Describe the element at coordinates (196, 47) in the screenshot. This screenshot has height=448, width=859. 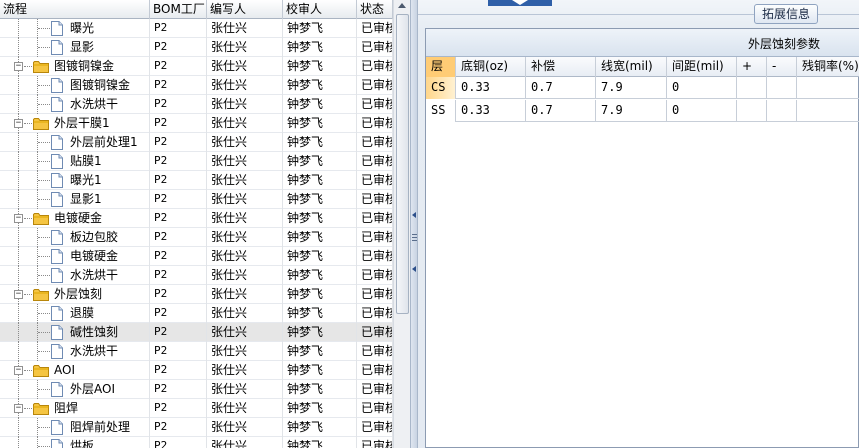
I see `tree-row: 显影 P2张仕兴钟梦飞已审核` at that location.